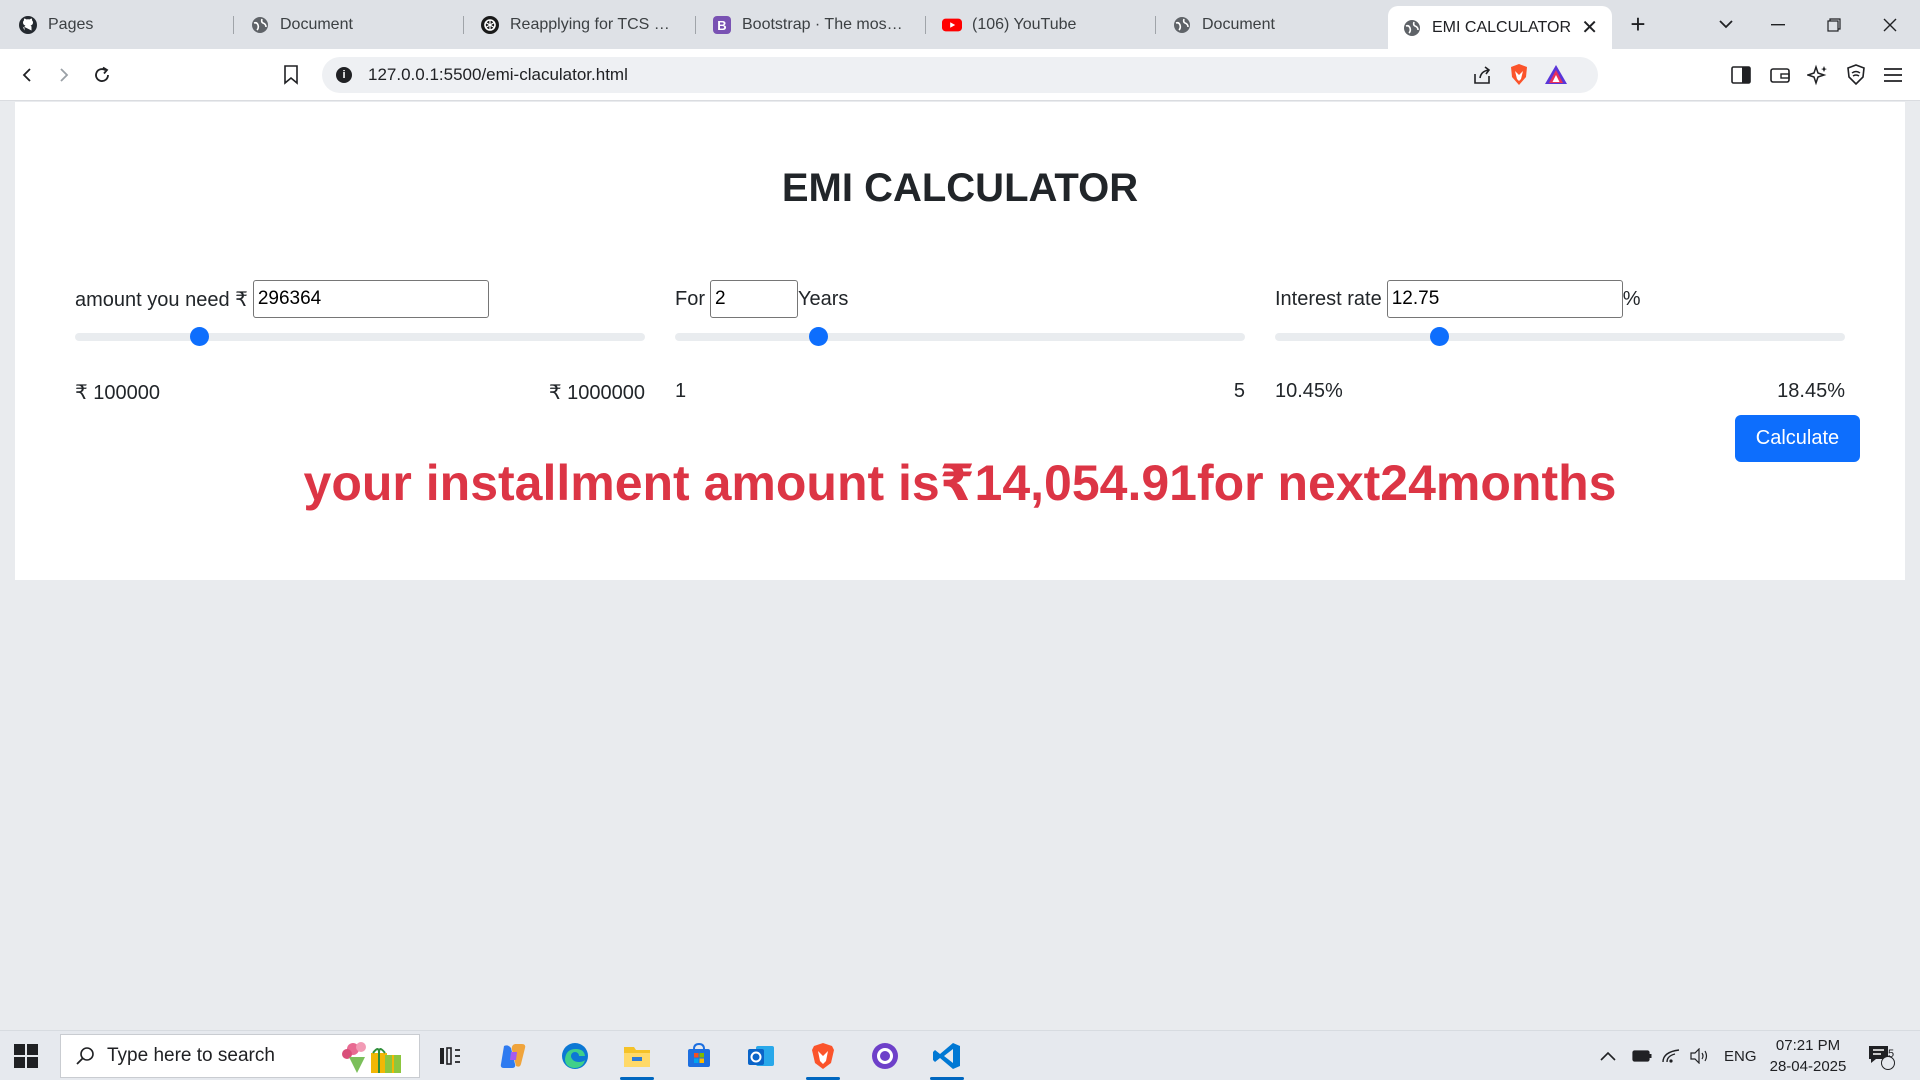 The width and height of the screenshot is (1920, 1080). Describe the element at coordinates (754, 299) in the screenshot. I see `tenure-input` at that location.